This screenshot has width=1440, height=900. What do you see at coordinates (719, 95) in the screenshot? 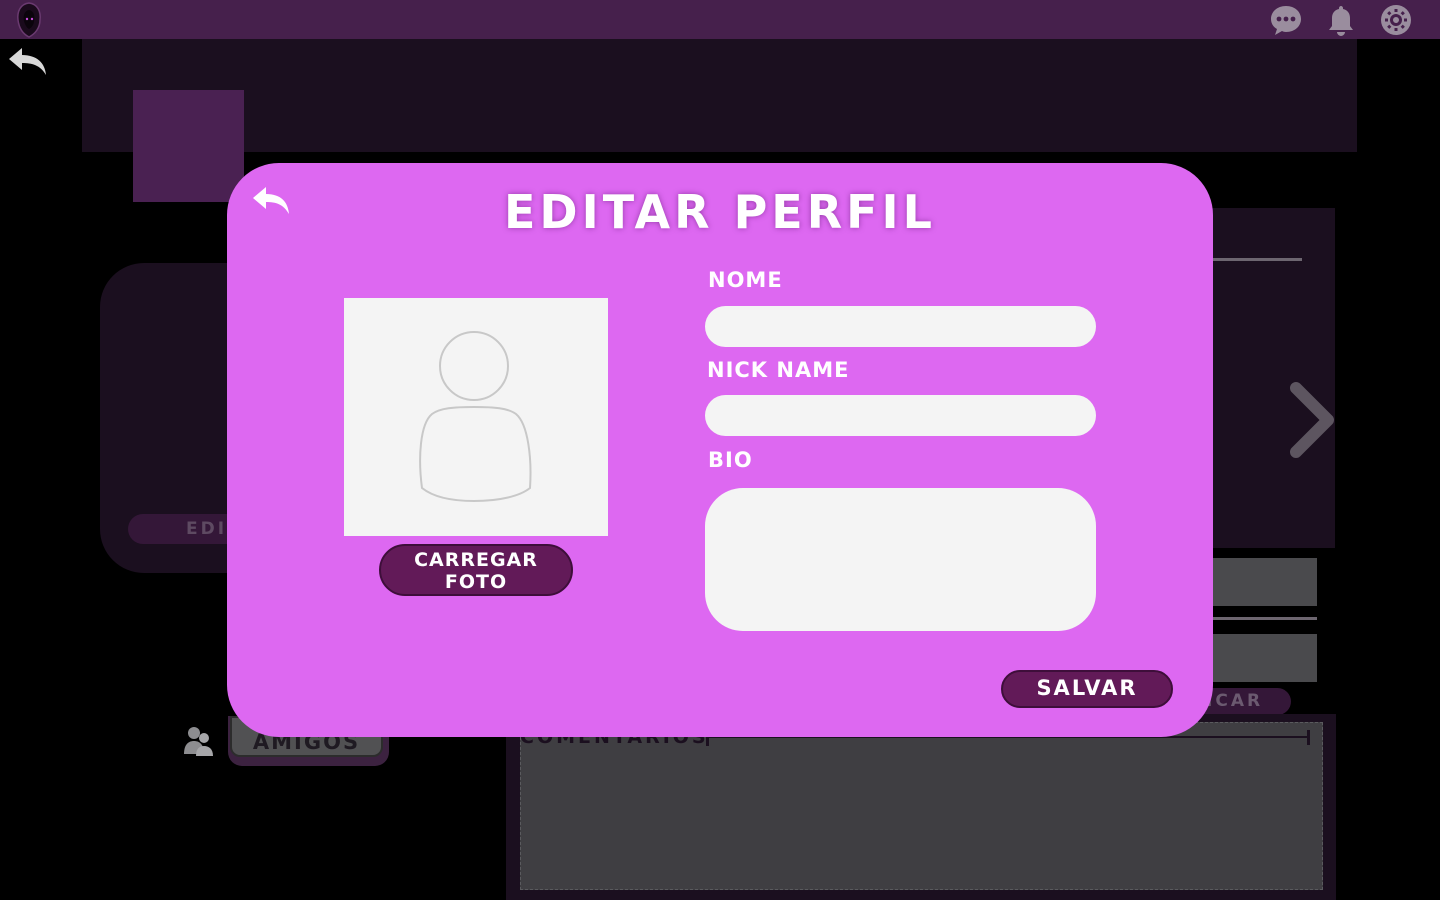
I see `profile-banner` at bounding box center [719, 95].